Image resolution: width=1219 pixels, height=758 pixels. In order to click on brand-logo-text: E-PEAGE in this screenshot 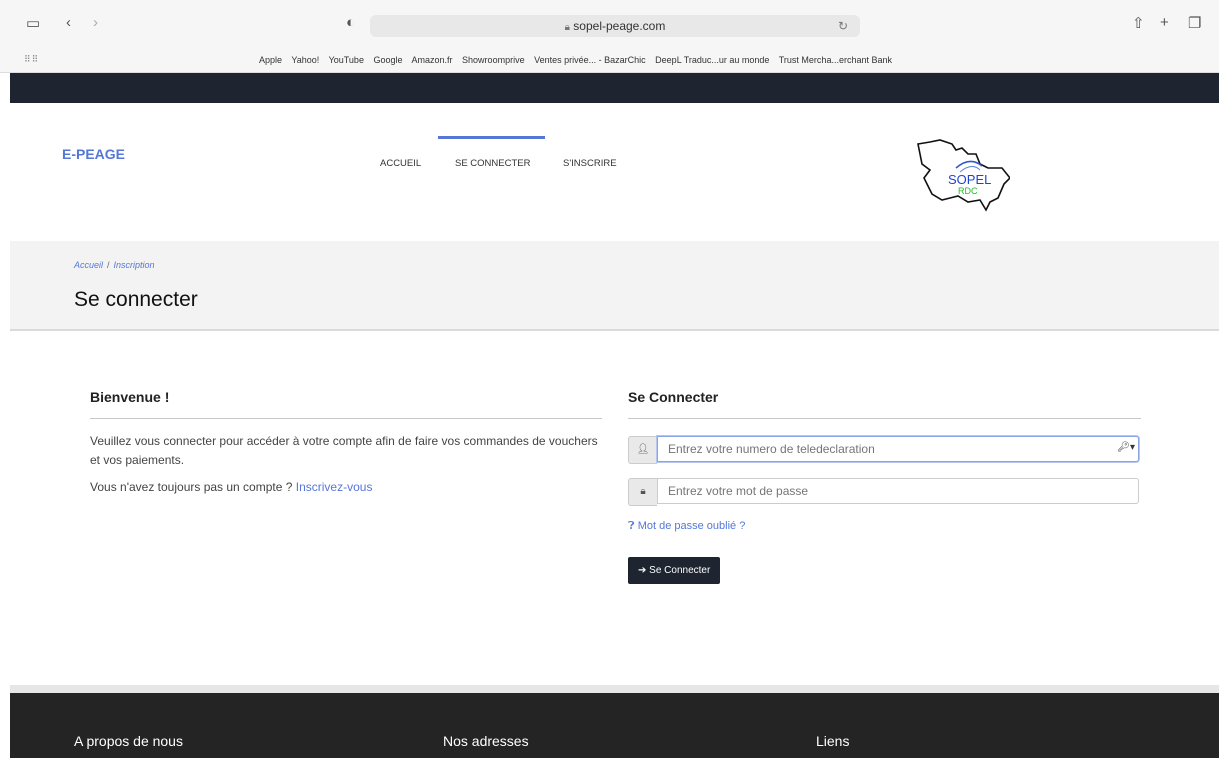, I will do `click(93, 154)`.